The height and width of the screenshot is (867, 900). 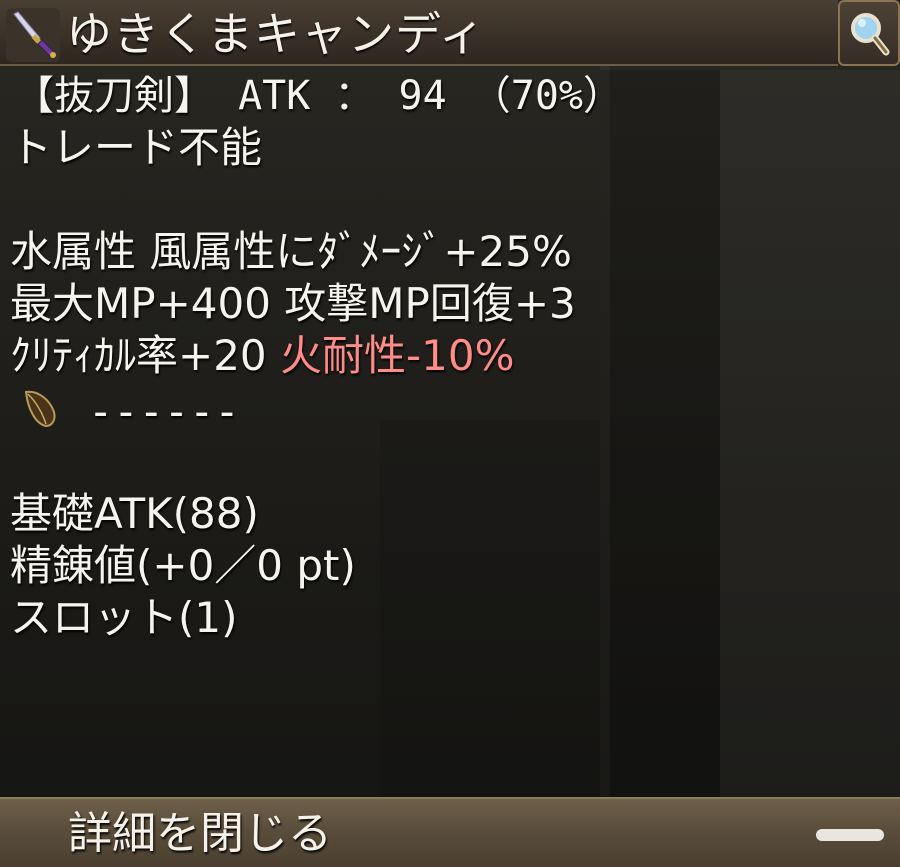 What do you see at coordinates (276, 34) in the screenshot?
I see `item-title: ゆきくまキャンディ` at bounding box center [276, 34].